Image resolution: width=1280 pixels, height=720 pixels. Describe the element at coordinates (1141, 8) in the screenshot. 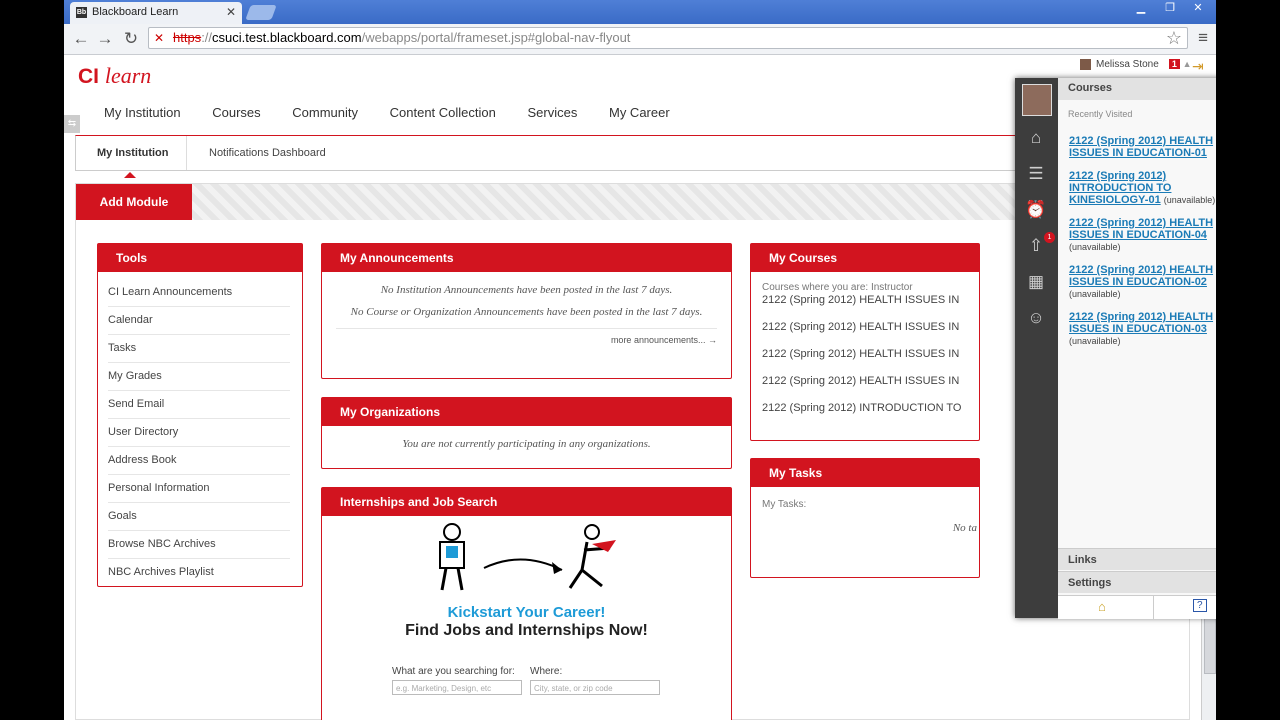

I see `minimize-icon: ▁` at that location.